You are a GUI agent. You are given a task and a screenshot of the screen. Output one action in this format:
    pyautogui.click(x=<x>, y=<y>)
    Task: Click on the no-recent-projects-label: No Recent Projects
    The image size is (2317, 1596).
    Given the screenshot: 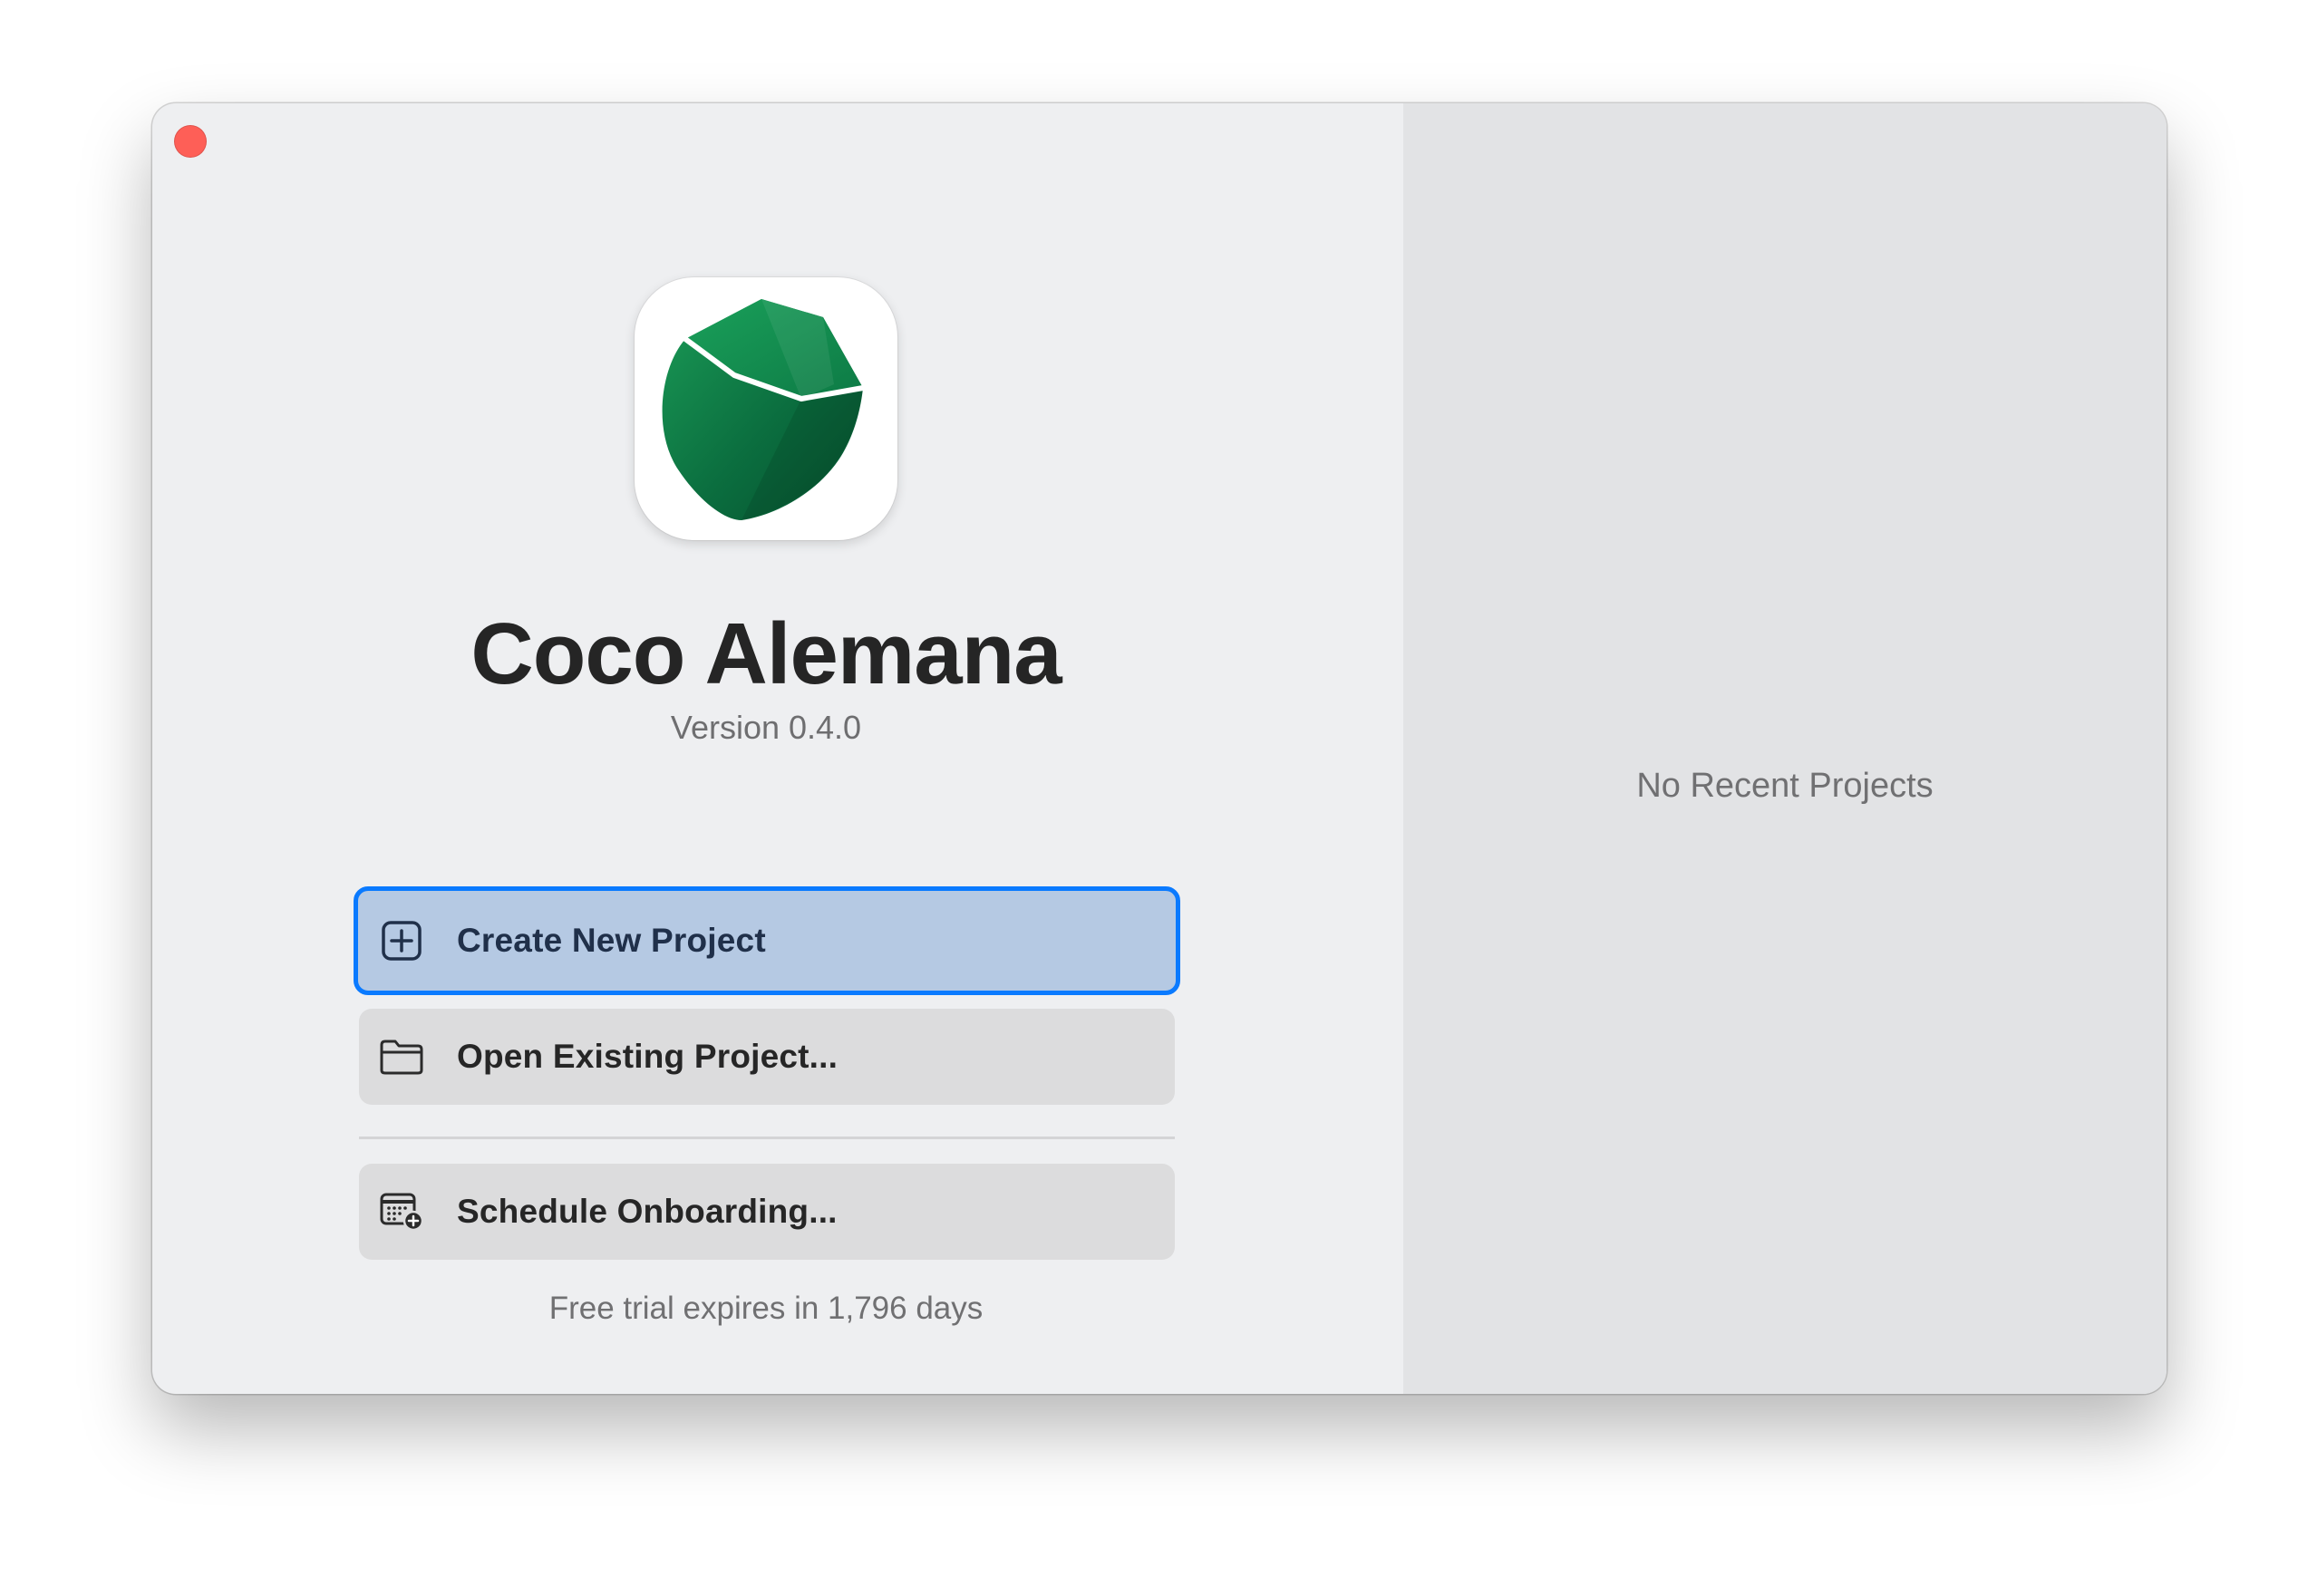 What is the action you would take?
    pyautogui.click(x=1785, y=786)
    